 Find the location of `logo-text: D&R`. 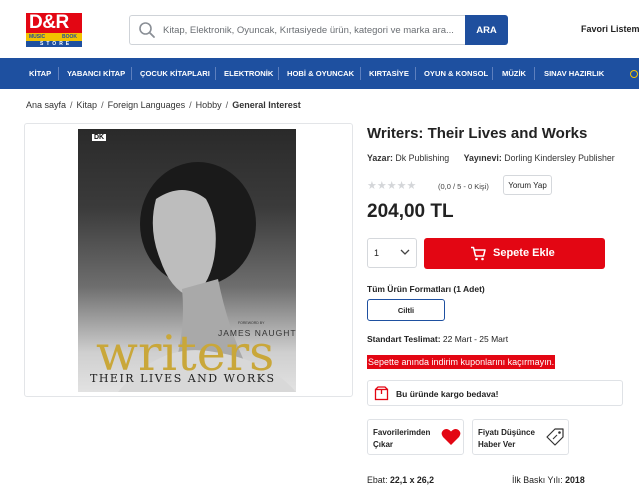

logo-text: D&R is located at coordinates (49, 22).